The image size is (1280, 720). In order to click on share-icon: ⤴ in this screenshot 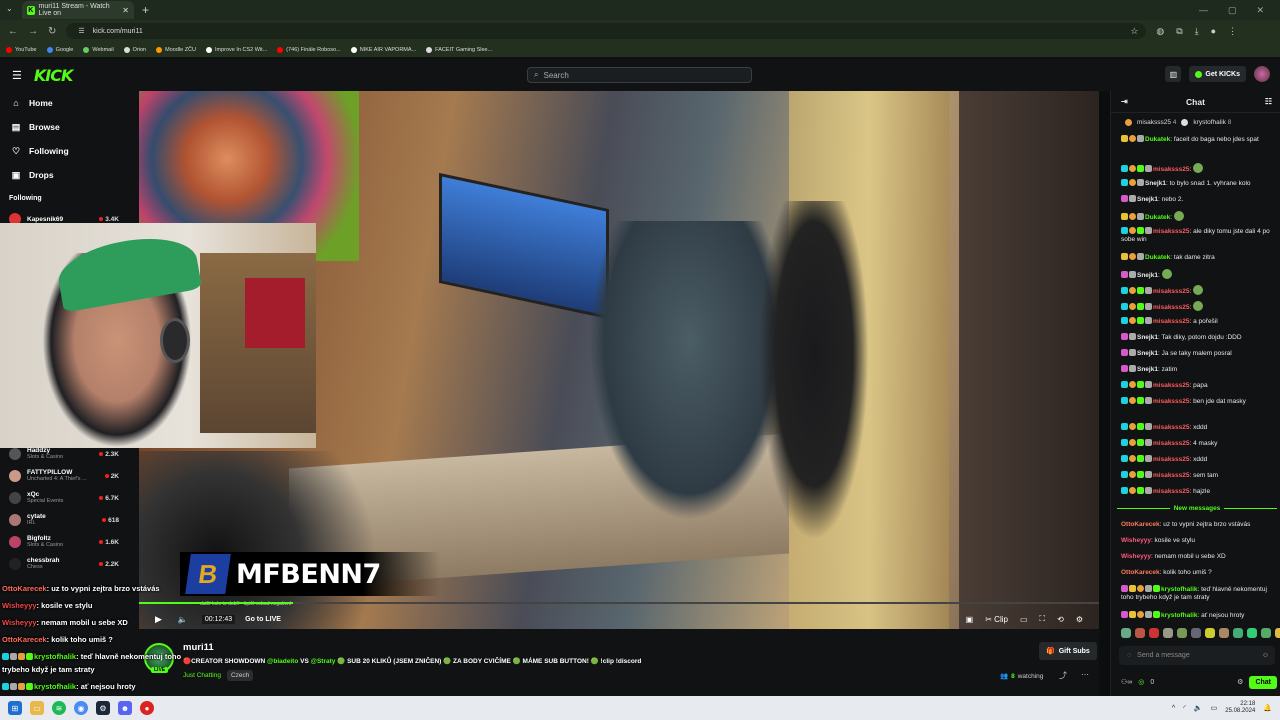, I will do `click(1063, 675)`.